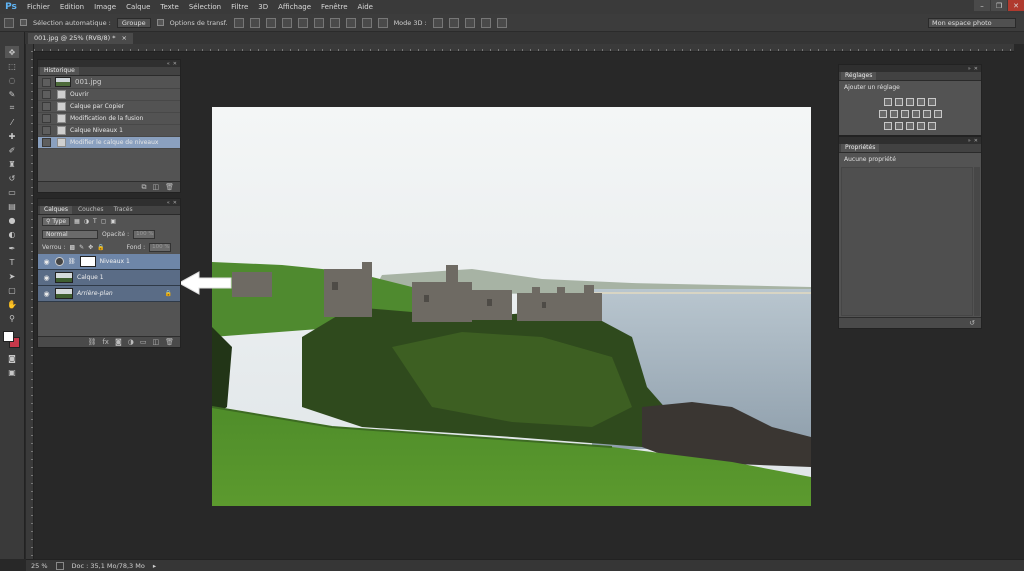  Describe the element at coordinates (263, 7) in the screenshot. I see `menu-3d: 3D` at that location.